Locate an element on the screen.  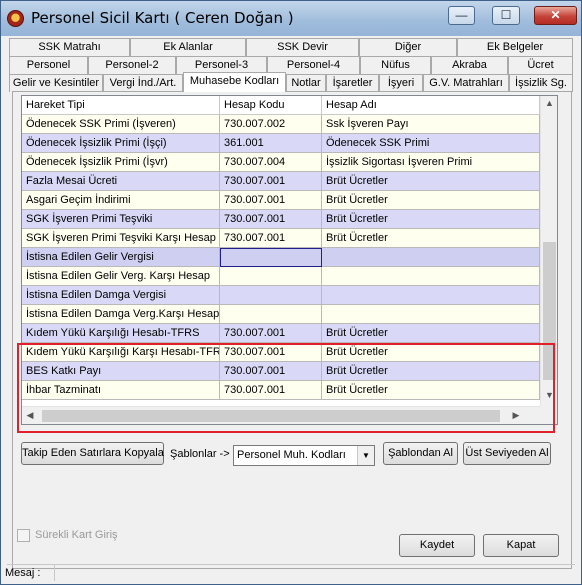
tab-muhasebe-kodlari: Muhasebe Kodları is located at coordinates (234, 82).